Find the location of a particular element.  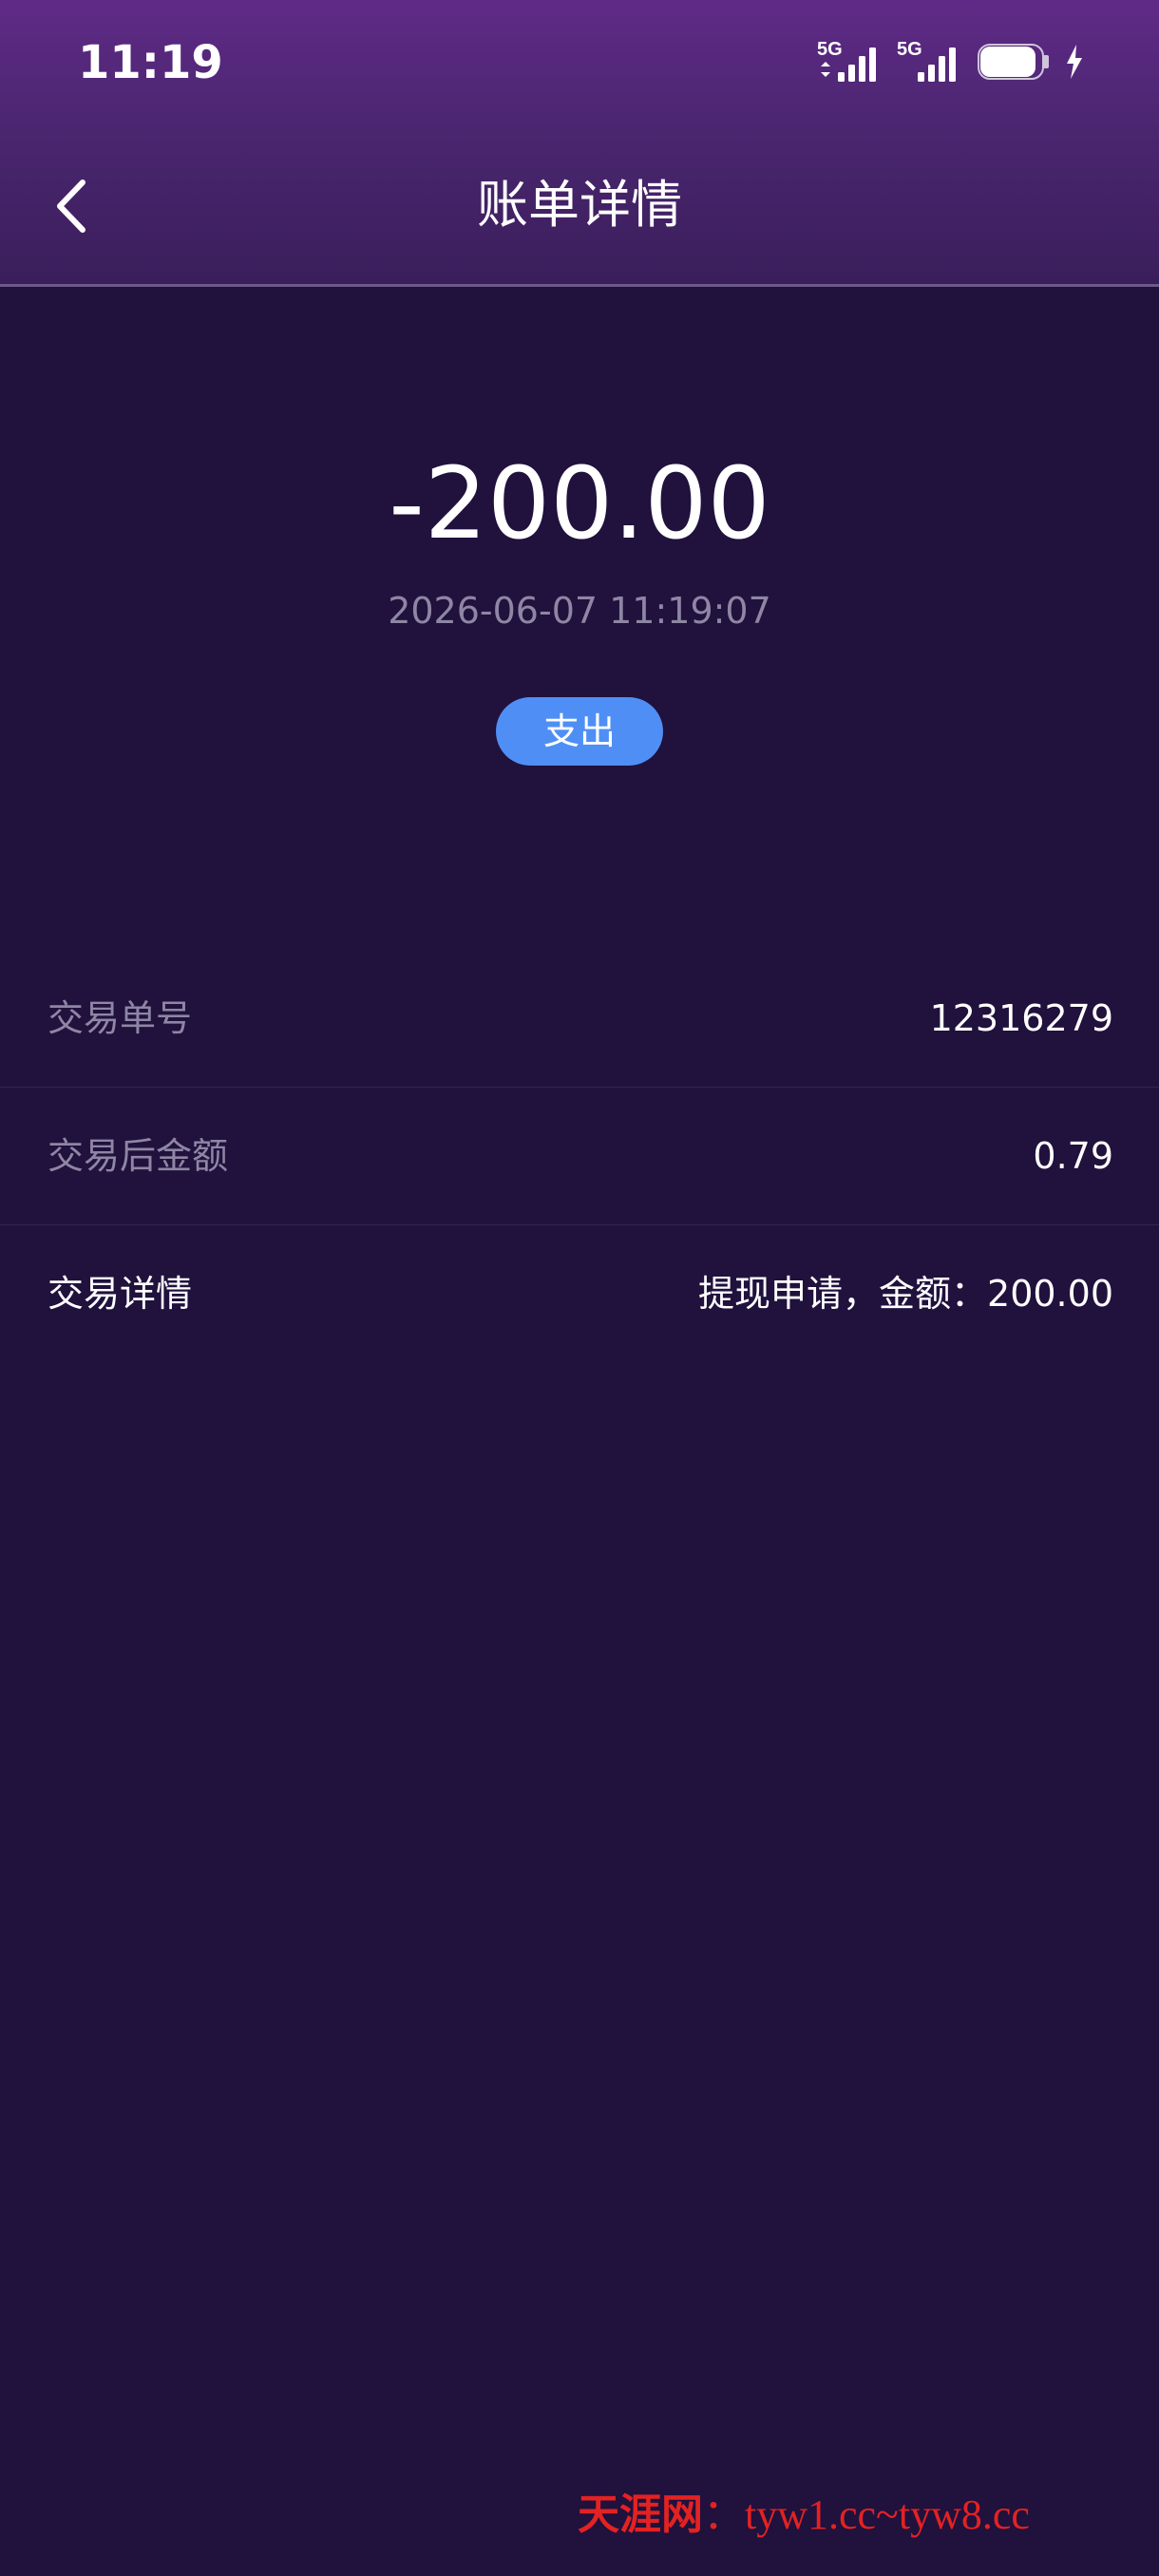

detail-row-transaction-id: 交易单号 12316279 is located at coordinates (579, 1019).